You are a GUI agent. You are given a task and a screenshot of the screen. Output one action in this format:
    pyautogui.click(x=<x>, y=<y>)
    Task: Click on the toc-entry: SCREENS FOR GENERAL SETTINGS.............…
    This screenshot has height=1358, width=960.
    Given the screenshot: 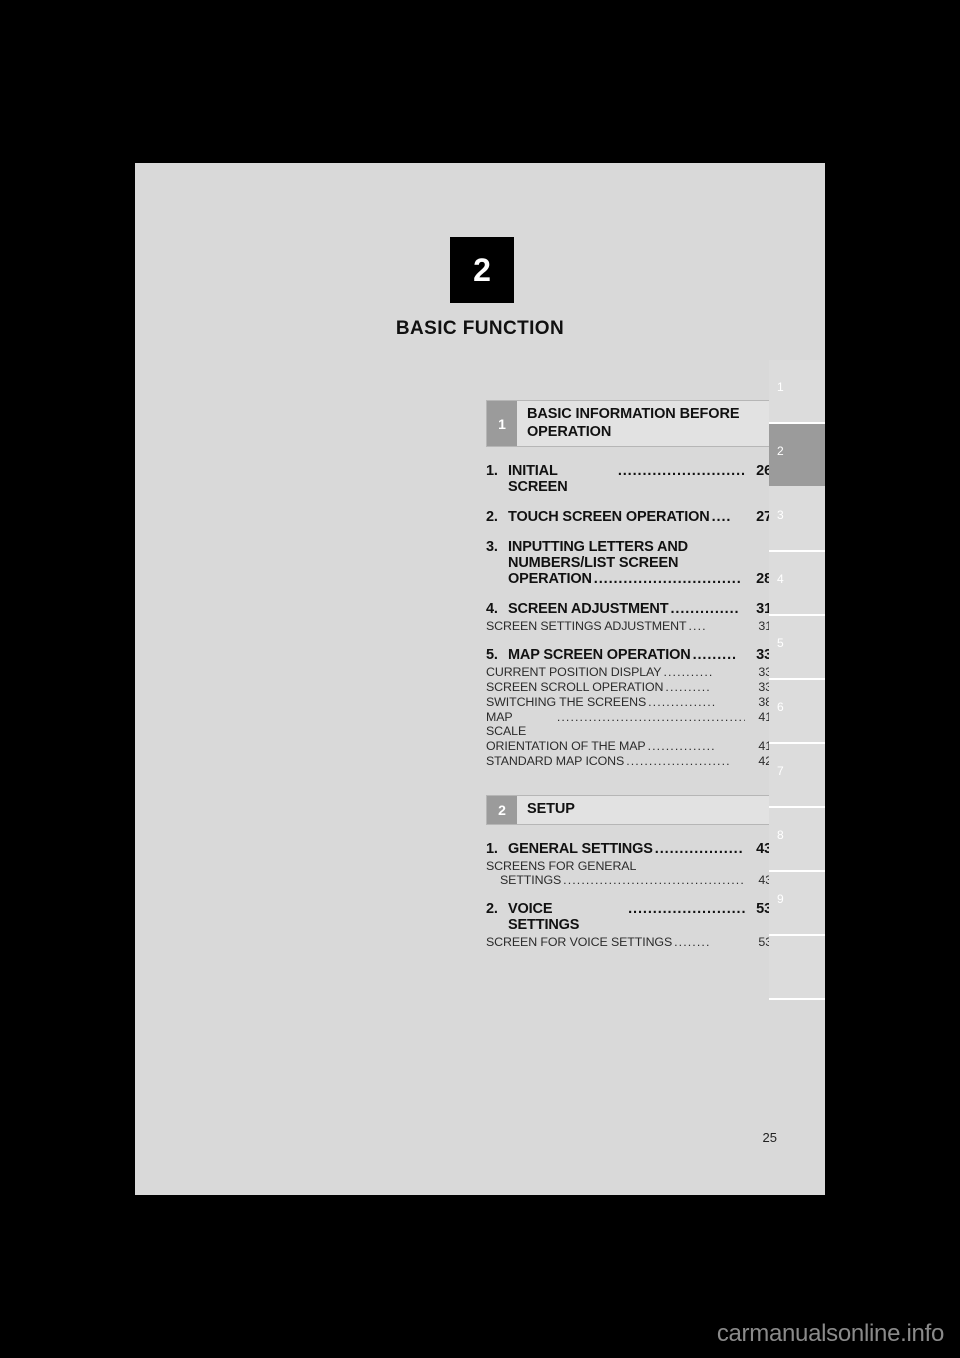 What is the action you would take?
    pyautogui.click(x=629, y=873)
    